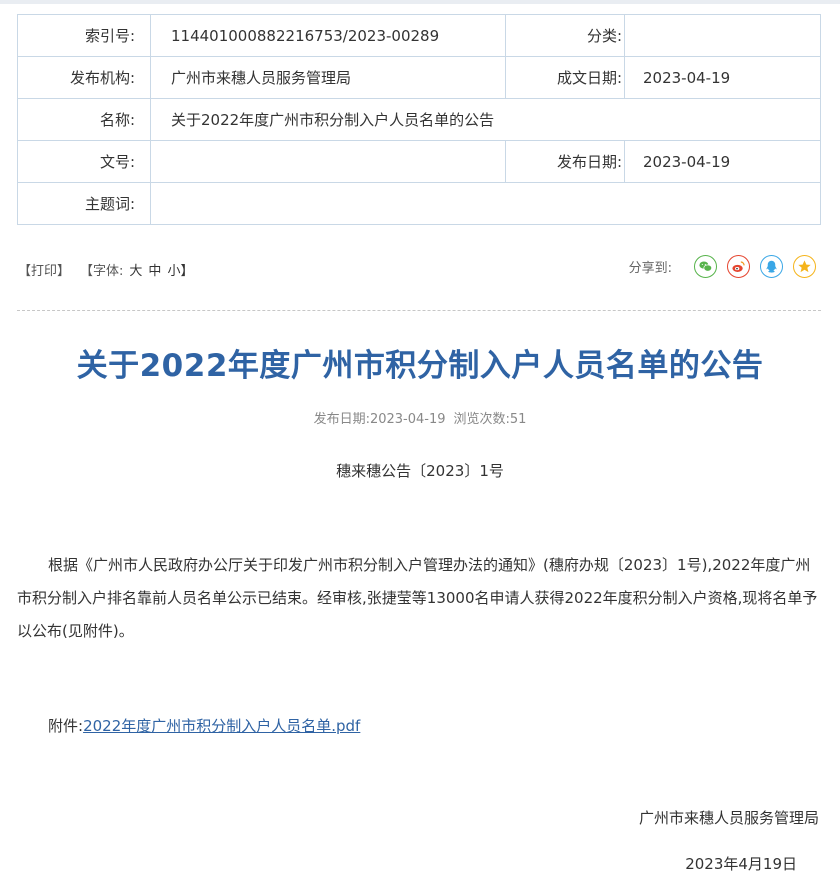  What do you see at coordinates (84, 203) in the screenshot?
I see `keywords-label: 主题词:` at bounding box center [84, 203].